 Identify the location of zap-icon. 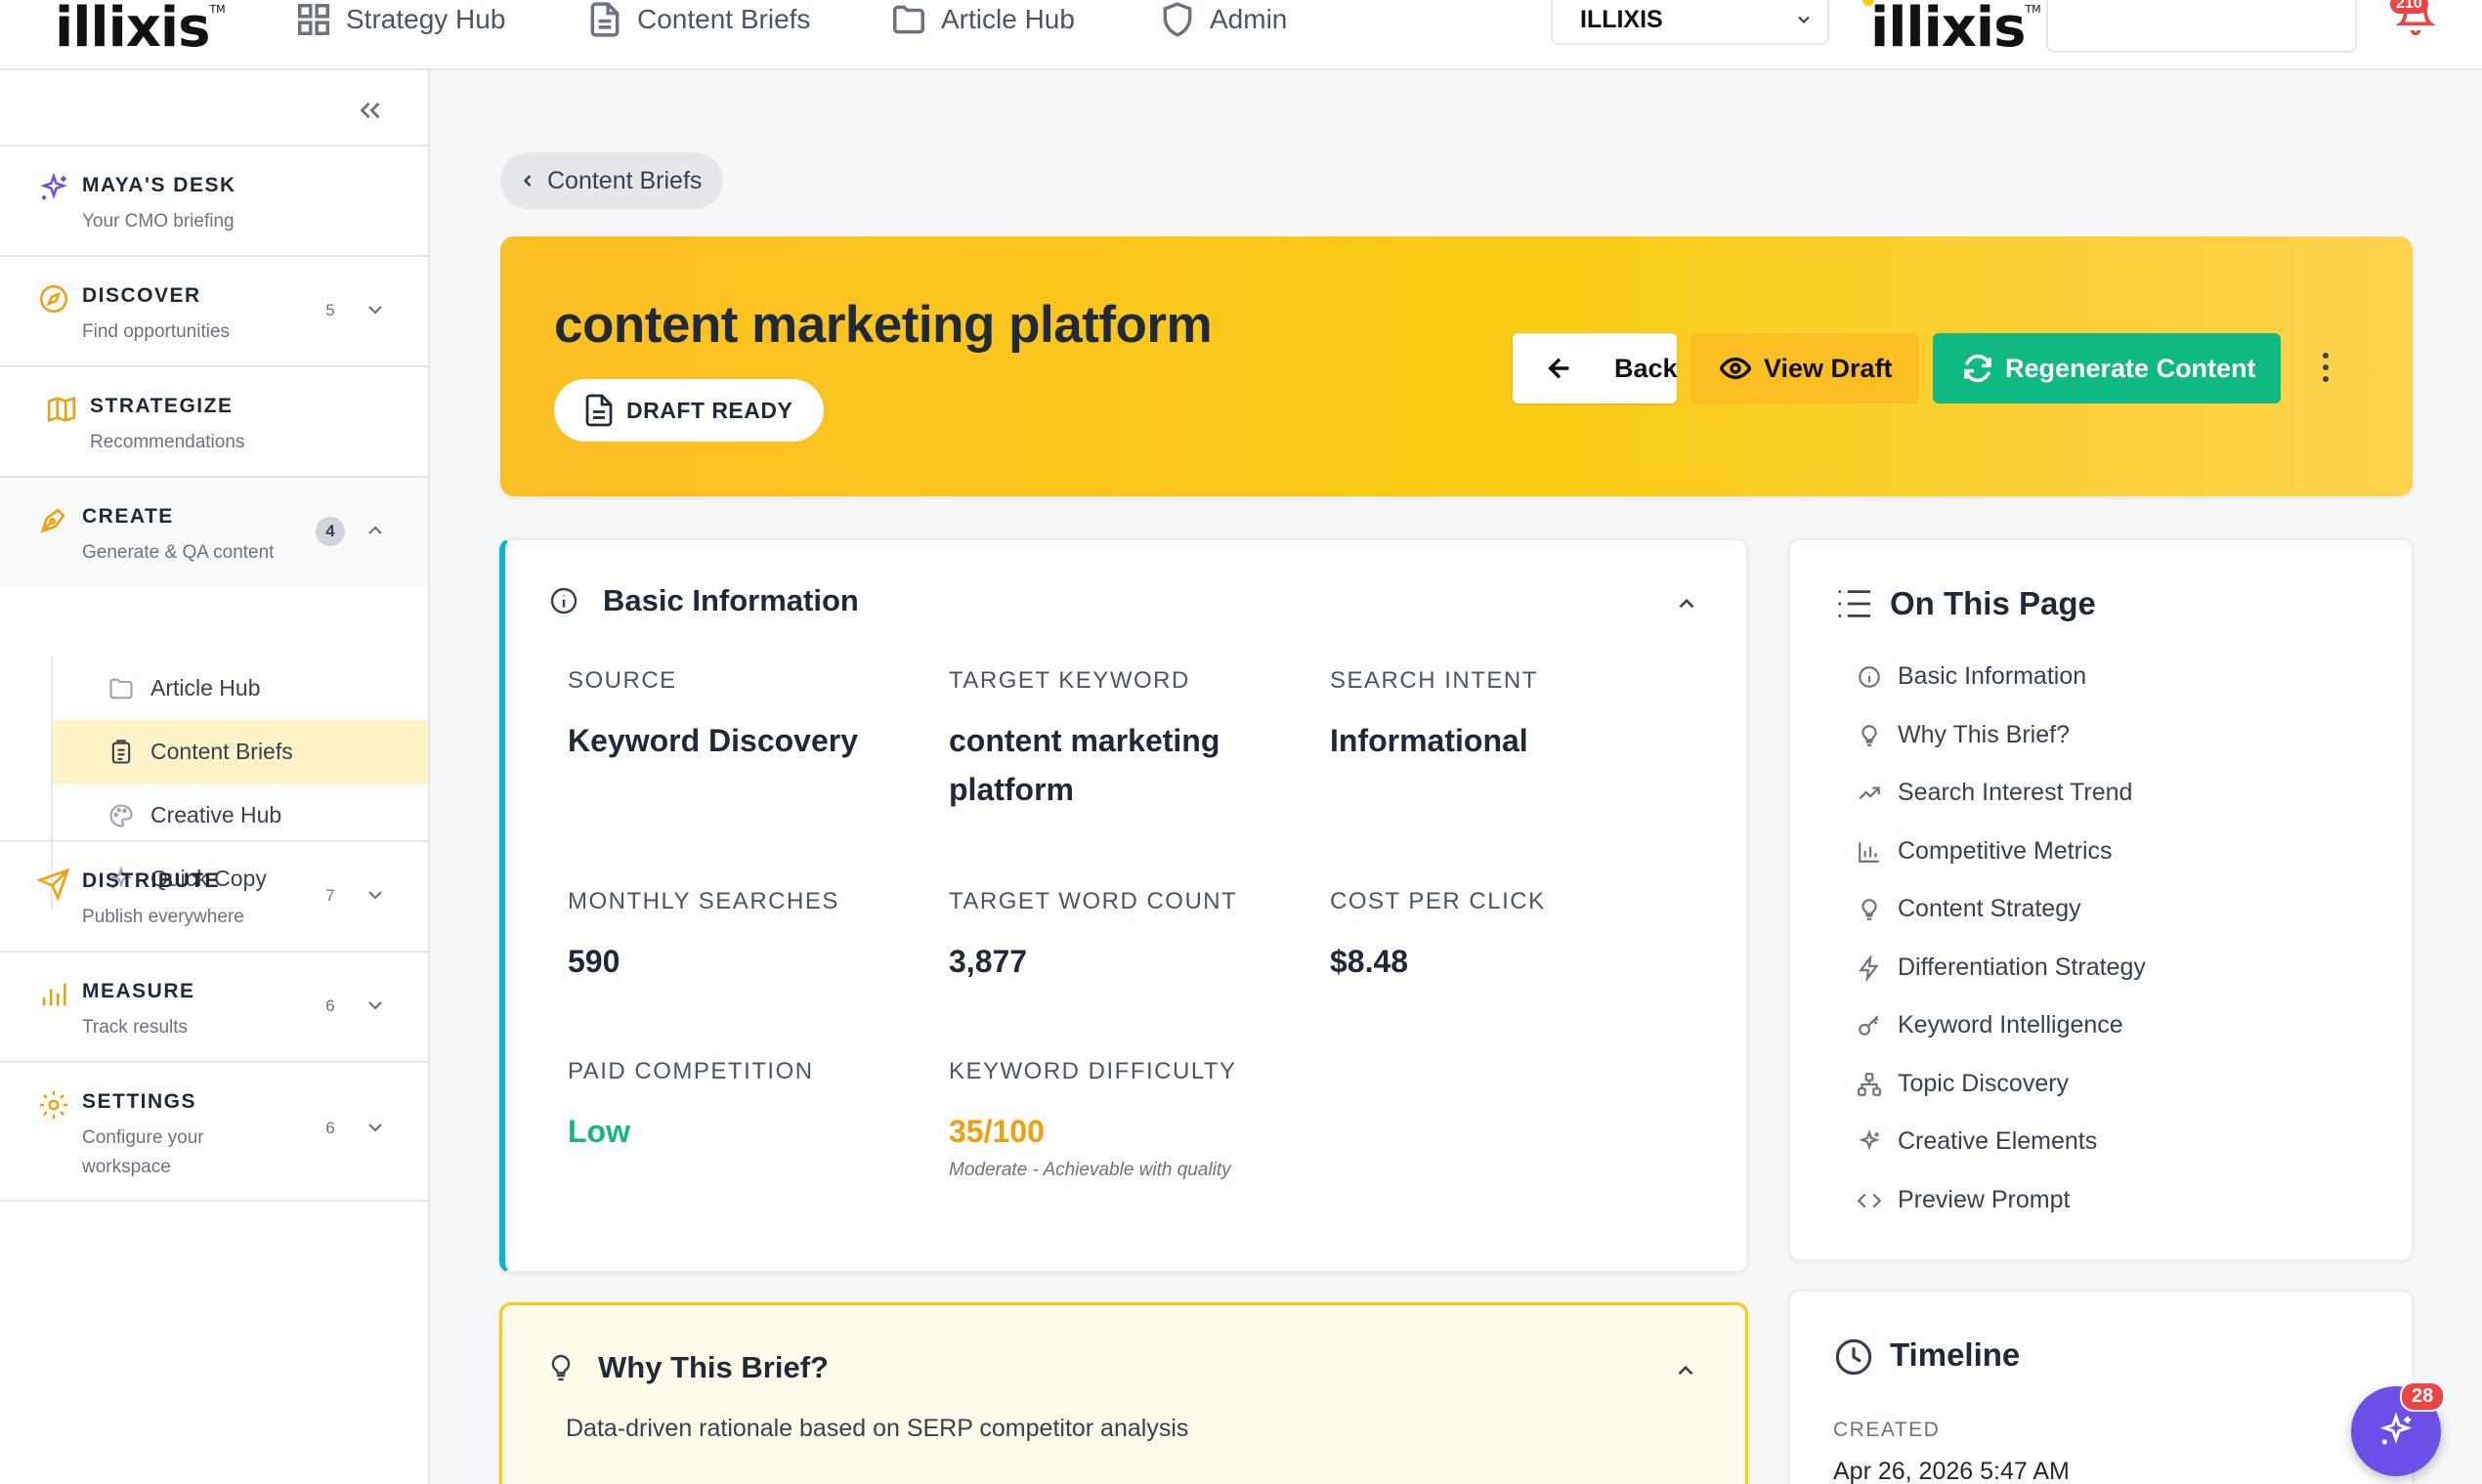
(1869, 968).